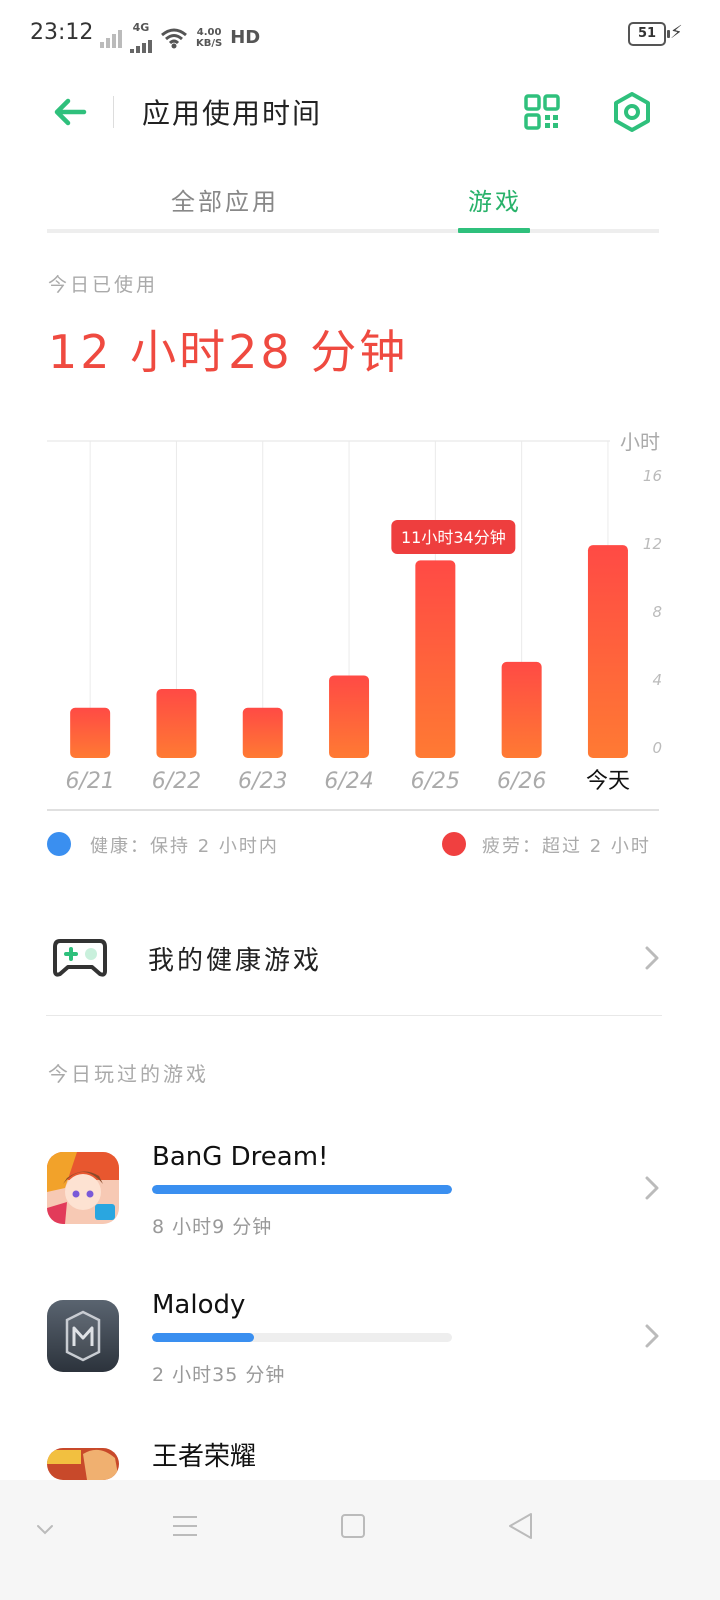  What do you see at coordinates (141, 27) in the screenshot?
I see `network-type: 4G` at bounding box center [141, 27].